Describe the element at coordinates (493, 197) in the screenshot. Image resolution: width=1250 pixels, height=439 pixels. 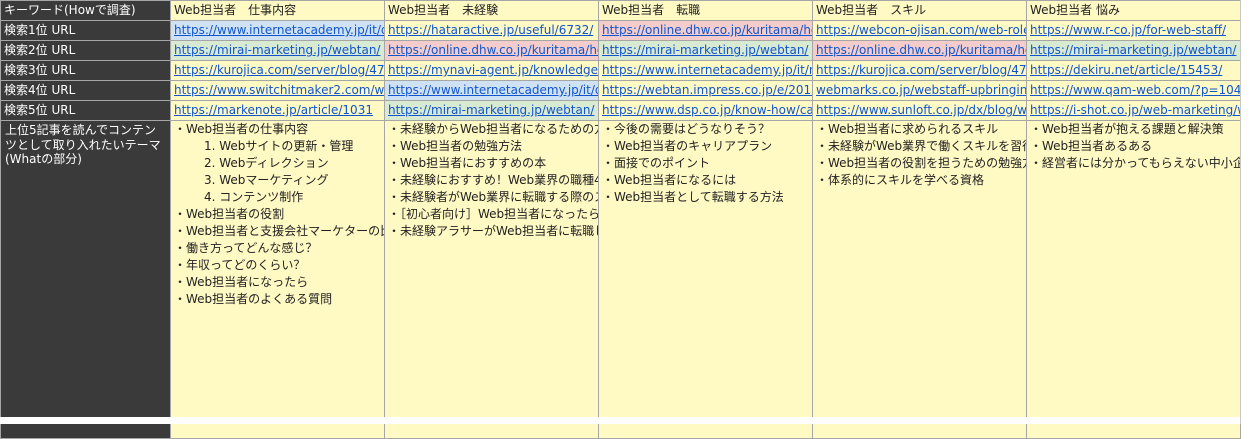
I see `theme-item: ・未経験者がWeb業界に転職する際のステップ` at that location.